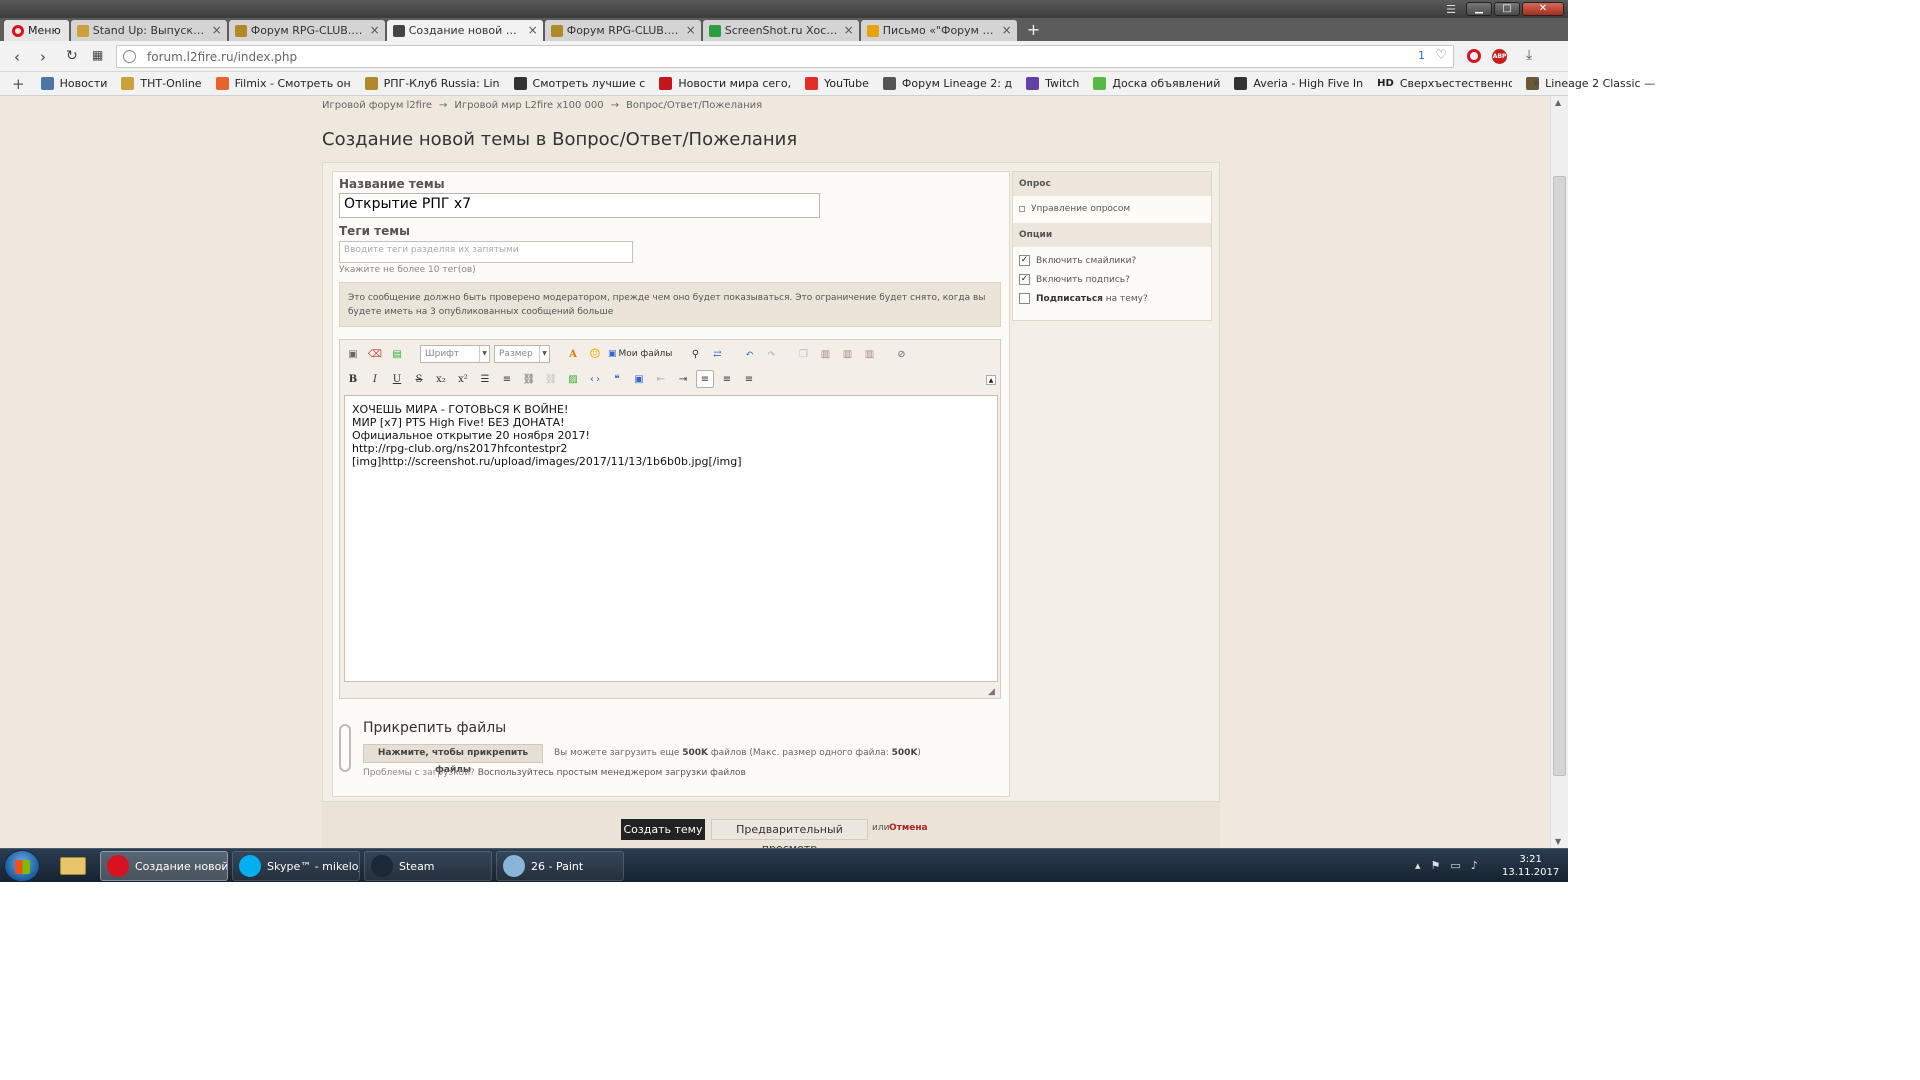  I want to click on media-icon: ▣, so click(639, 379).